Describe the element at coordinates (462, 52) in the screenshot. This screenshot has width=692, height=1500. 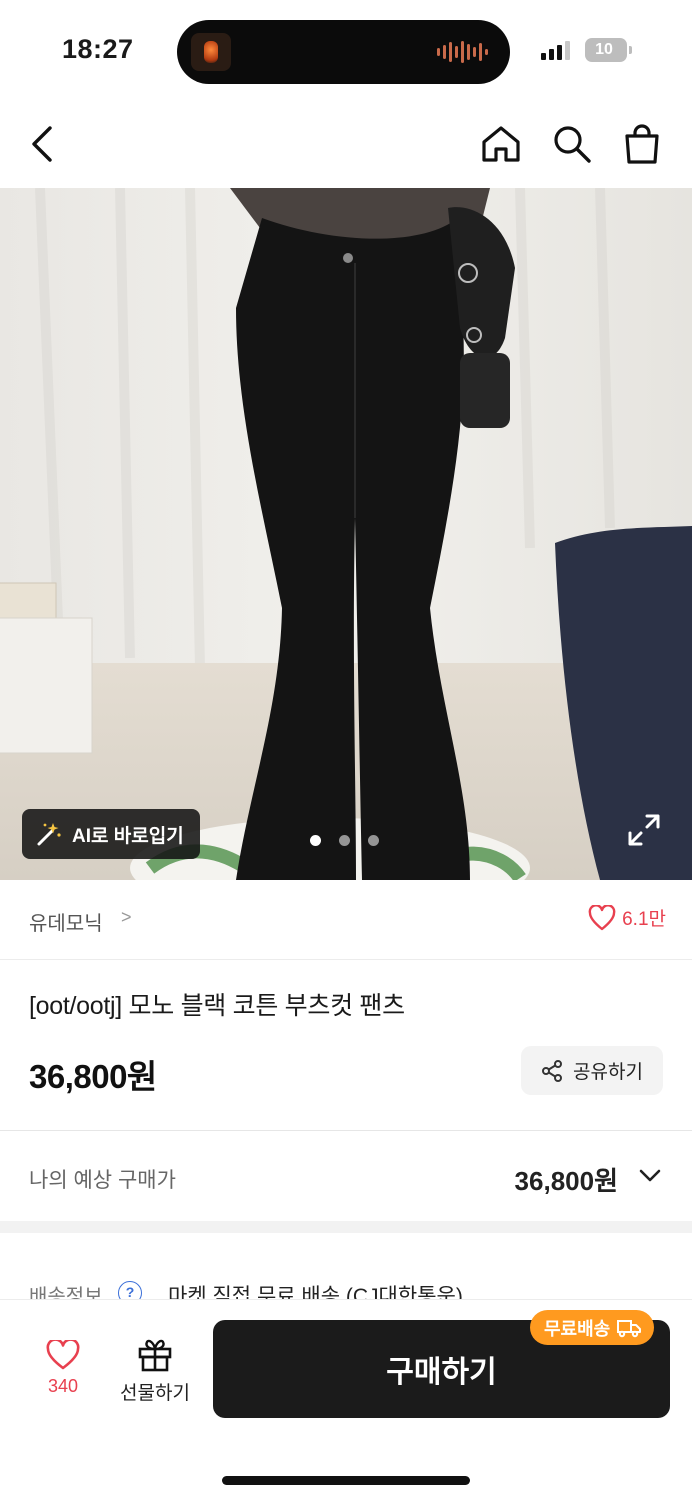
I see `audio-wave-icon` at that location.